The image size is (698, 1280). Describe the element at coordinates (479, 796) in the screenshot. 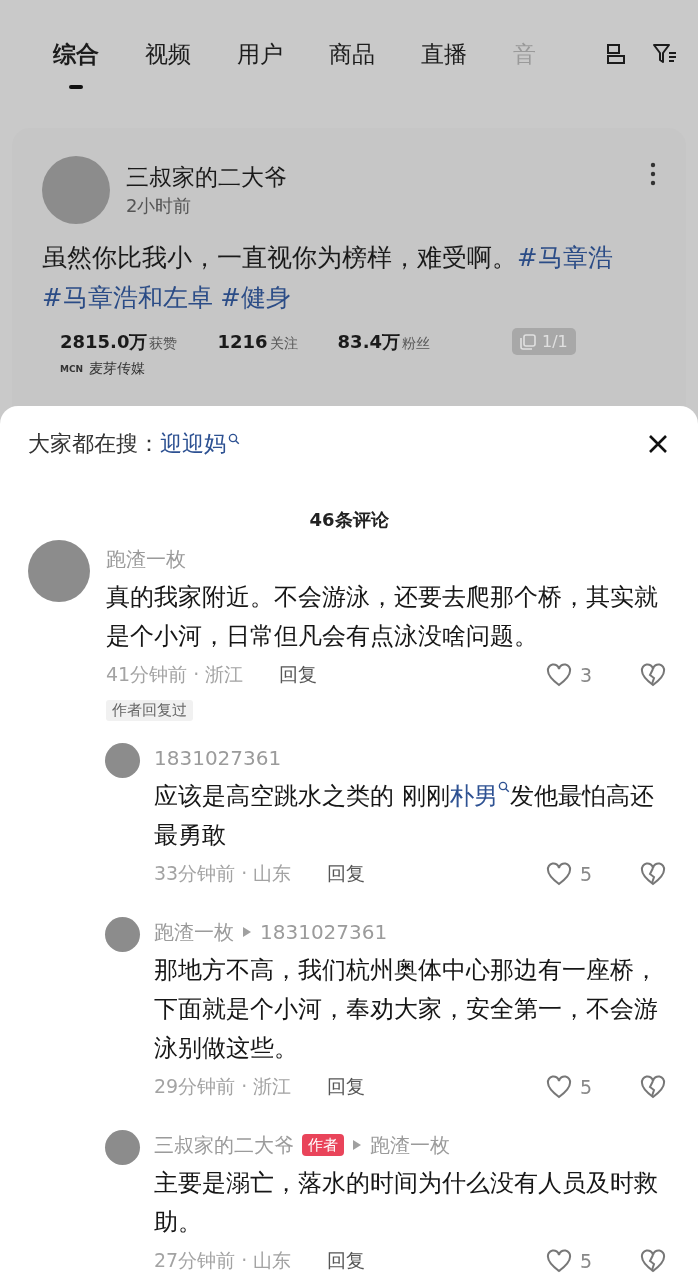

I see `search-link: 朴男` at that location.